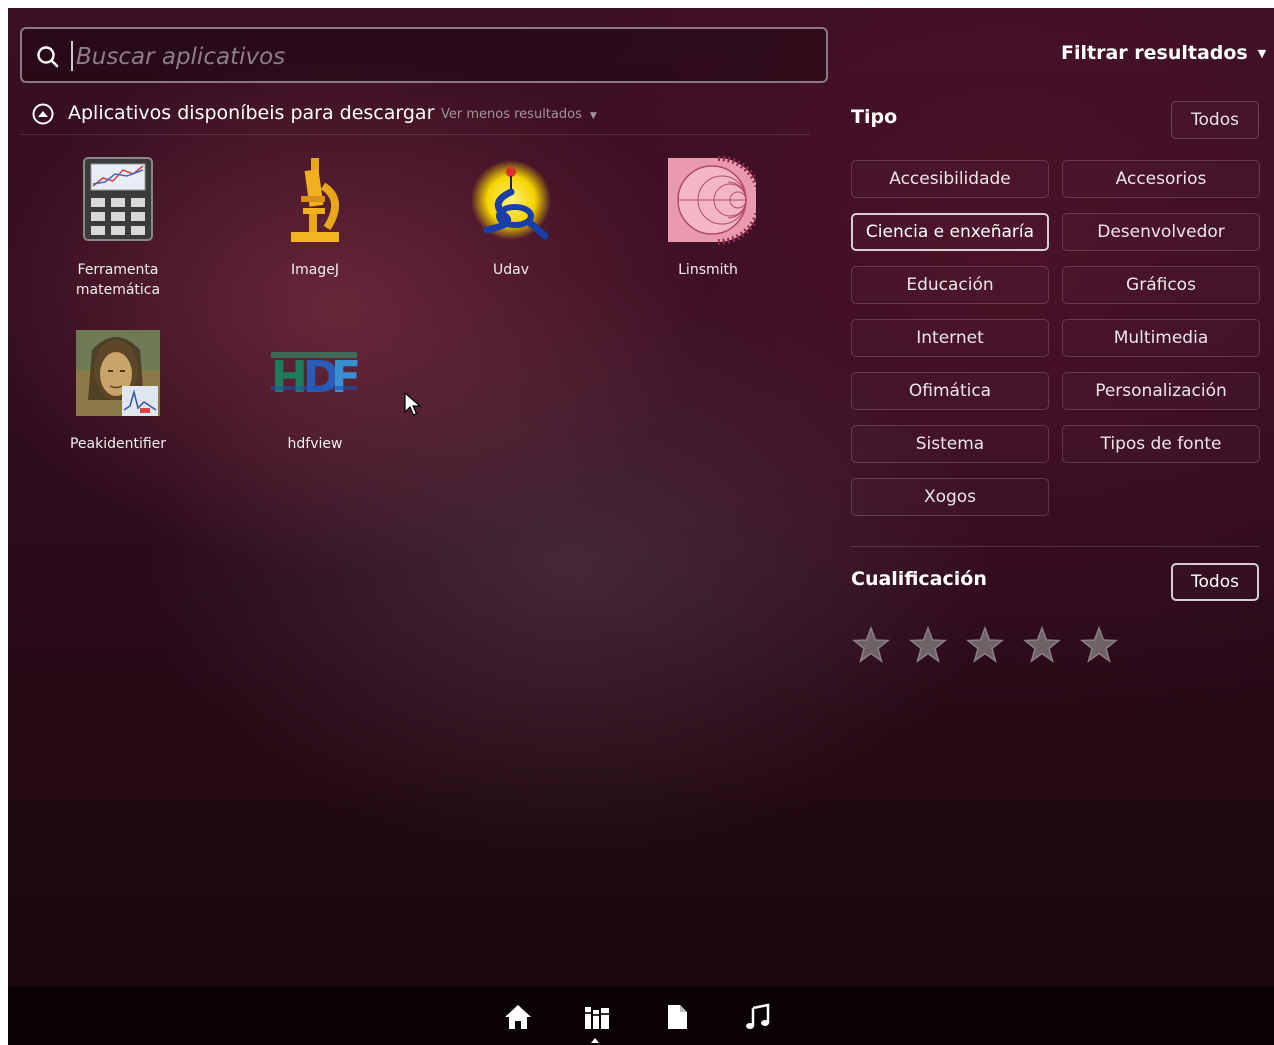  Describe the element at coordinates (315, 378) in the screenshot. I see `hdf-logo-icon: H D F` at that location.